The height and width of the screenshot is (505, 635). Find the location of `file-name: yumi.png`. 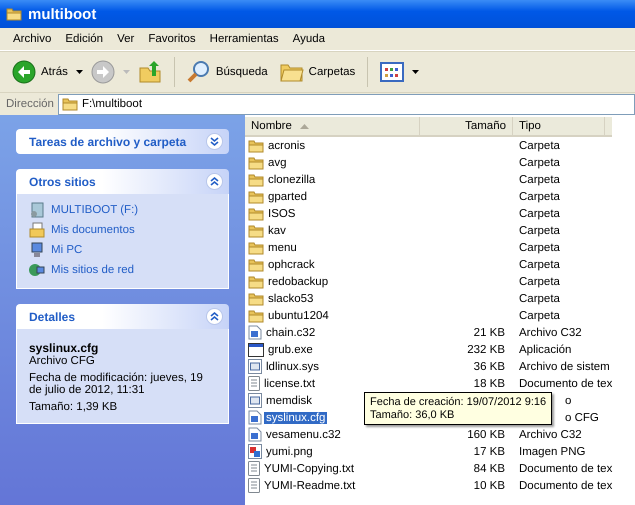

file-name: yumi.png is located at coordinates (289, 452).